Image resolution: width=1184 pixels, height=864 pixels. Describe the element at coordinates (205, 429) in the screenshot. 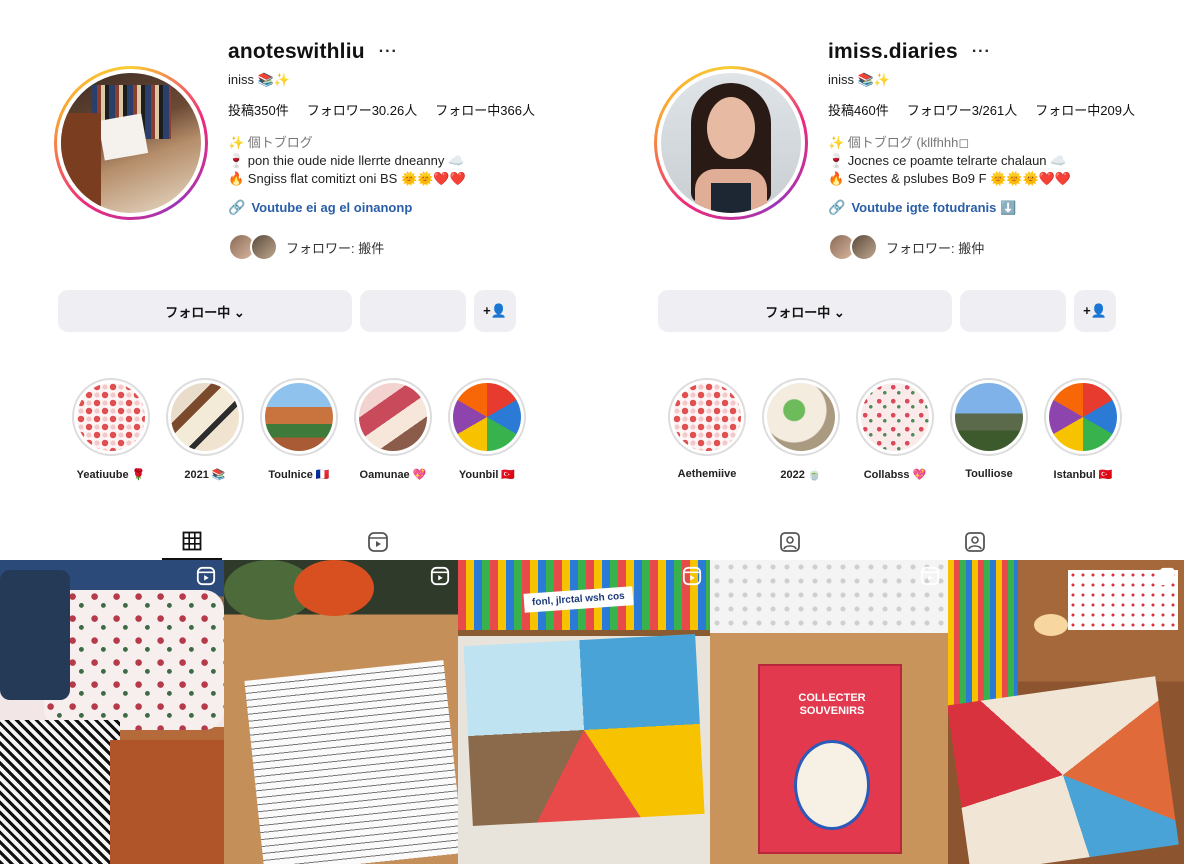

I see `highlight-item: 2021 📚` at that location.